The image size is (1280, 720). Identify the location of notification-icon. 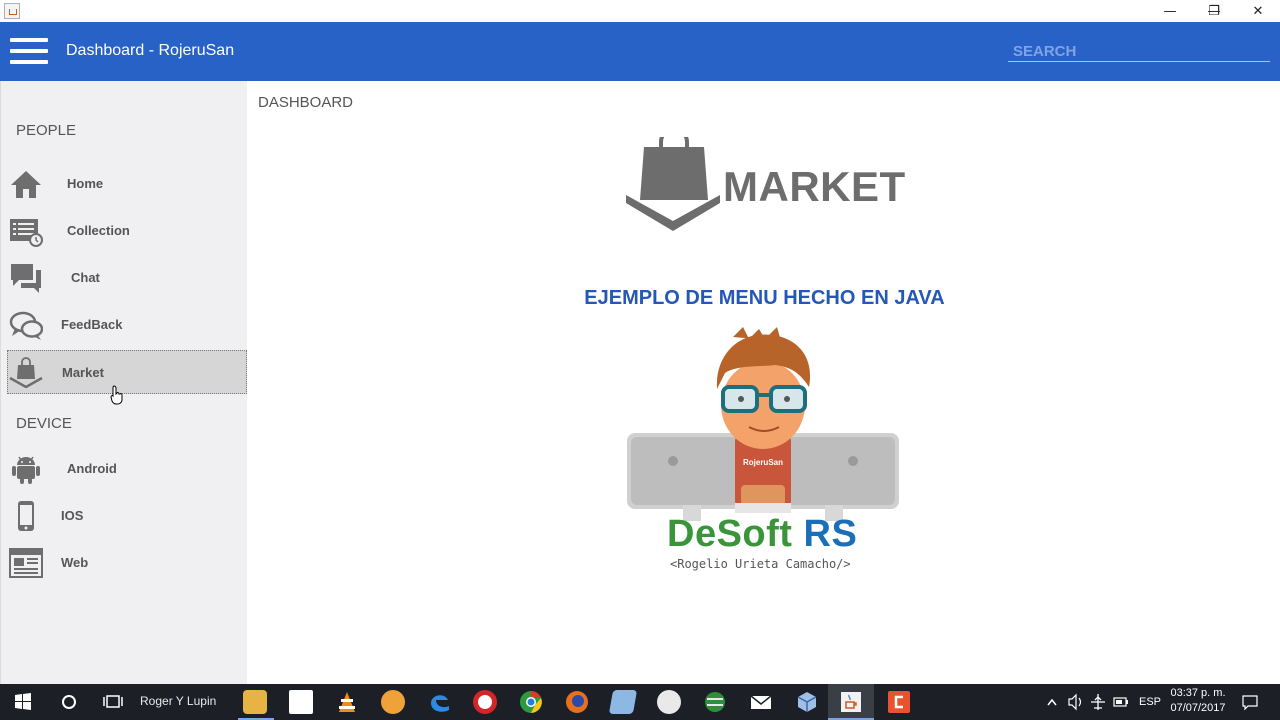
(1250, 703).